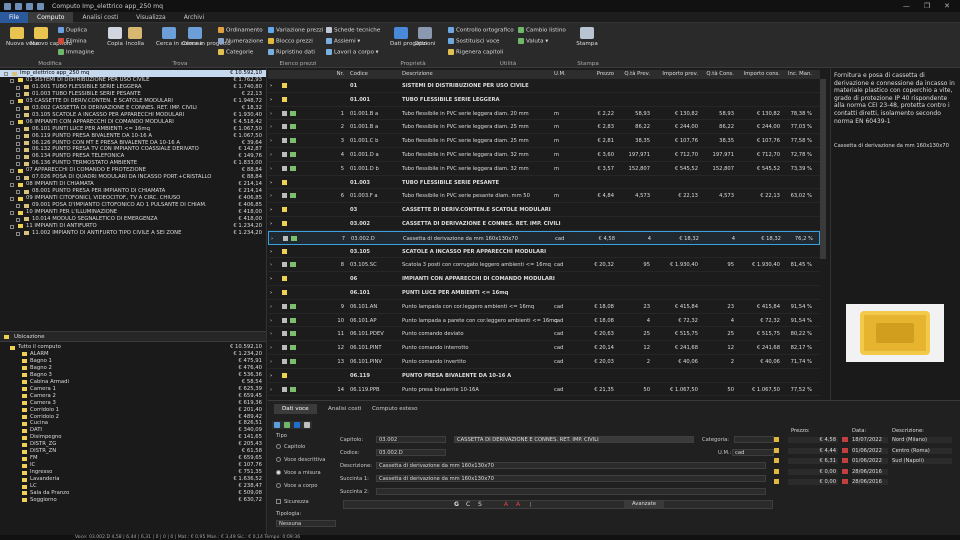 This screenshot has width=960, height=540. Describe the element at coordinates (408, 37) in the screenshot. I see `project-data-button: Dati progetto` at that location.